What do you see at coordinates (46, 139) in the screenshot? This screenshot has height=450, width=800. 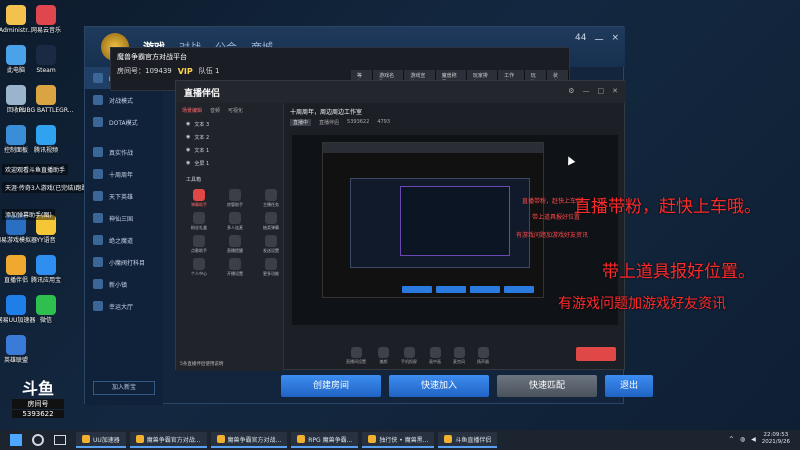 I see `desktop-icon: 腾讯视频` at bounding box center [46, 139].